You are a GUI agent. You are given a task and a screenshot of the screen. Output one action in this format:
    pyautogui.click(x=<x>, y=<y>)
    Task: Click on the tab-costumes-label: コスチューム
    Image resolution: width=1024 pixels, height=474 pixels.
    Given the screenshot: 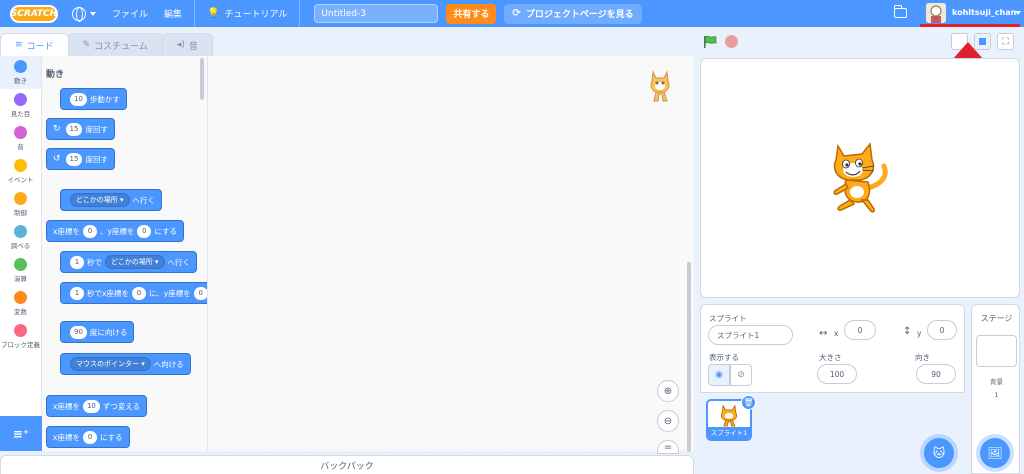 What is the action you would take?
    pyautogui.click(x=121, y=46)
    